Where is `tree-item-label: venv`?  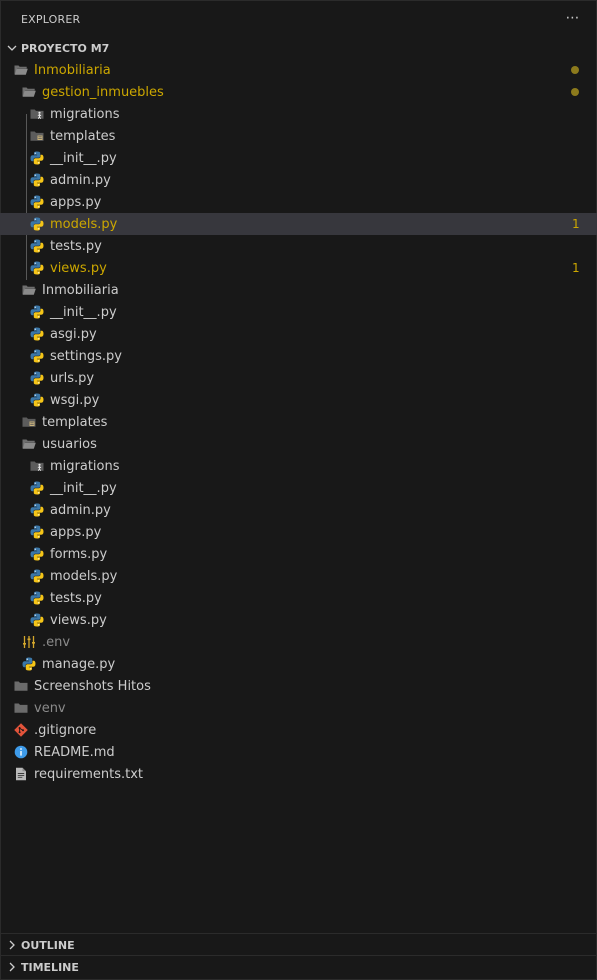 tree-item-label: venv is located at coordinates (50, 708).